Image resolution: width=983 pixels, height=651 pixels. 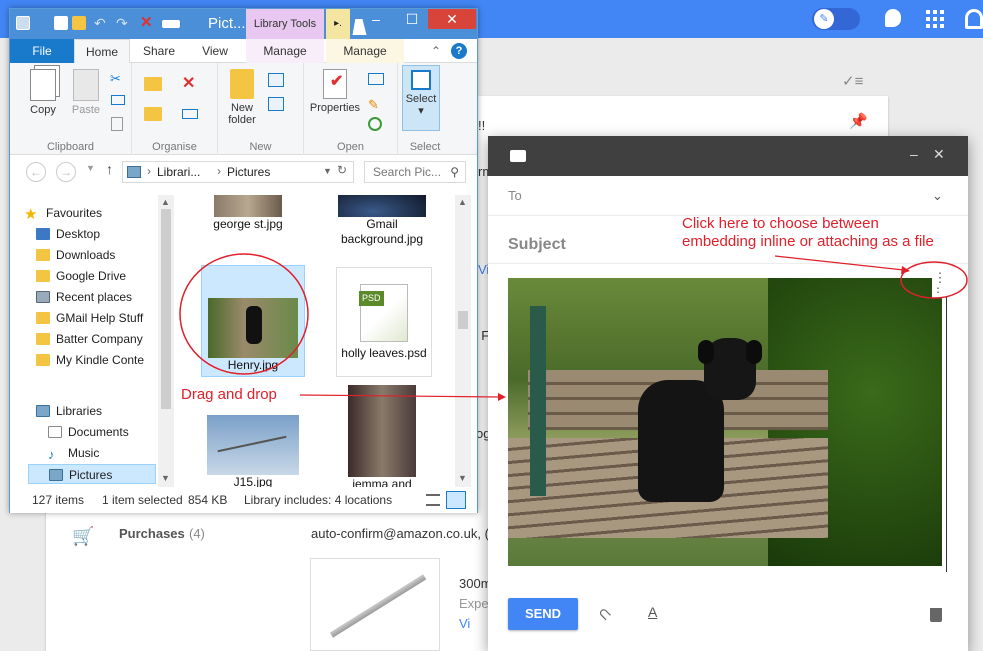 I want to click on options-annotation-line2: embedding inline or attaching as a file, so click(x=808, y=241).